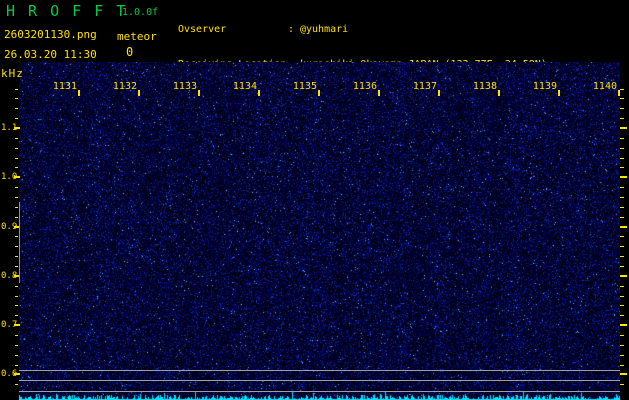 This screenshot has height=400, width=629. What do you see at coordinates (50, 54) in the screenshot?
I see `observation-datetime: 26.03.20 11:30` at bounding box center [50, 54].